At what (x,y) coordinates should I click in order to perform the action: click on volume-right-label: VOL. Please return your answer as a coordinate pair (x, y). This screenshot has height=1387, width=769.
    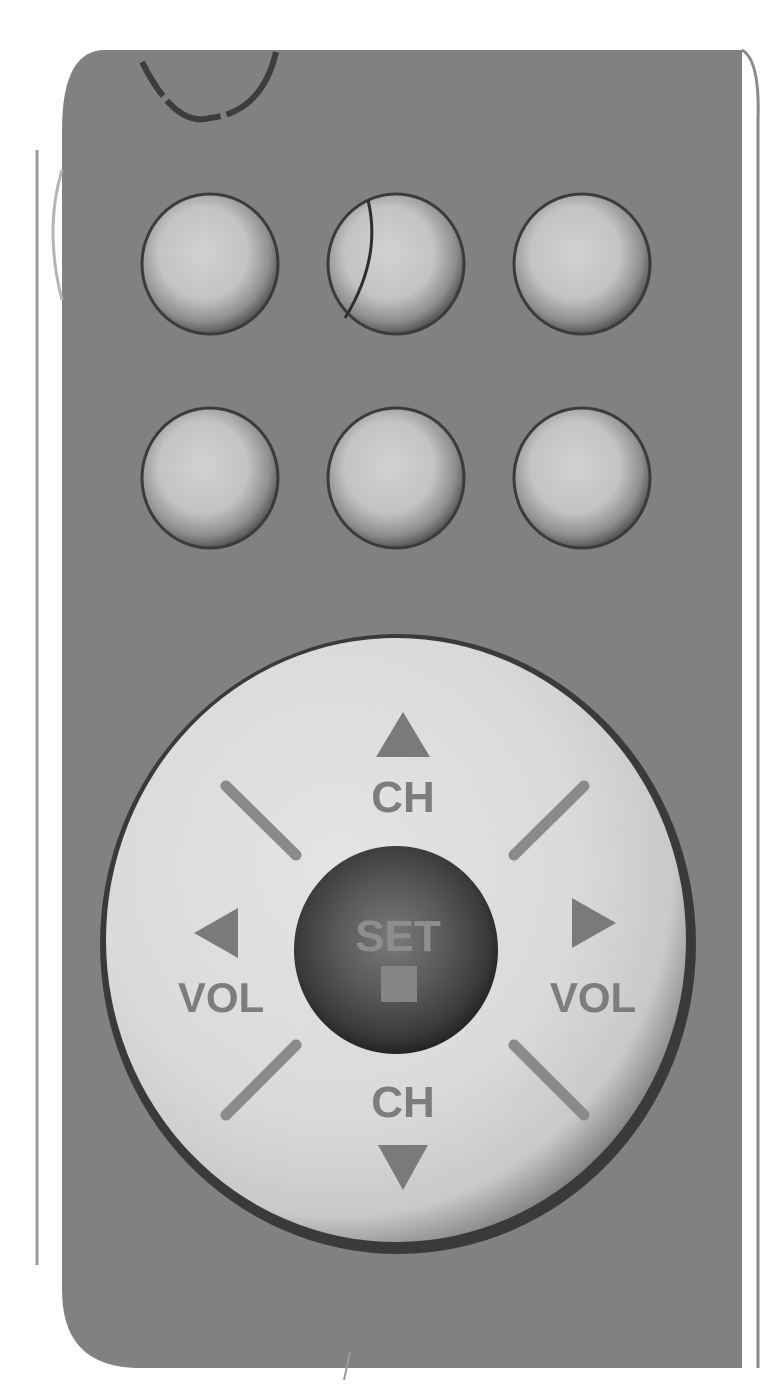
    Looking at the image, I should click on (593, 997).